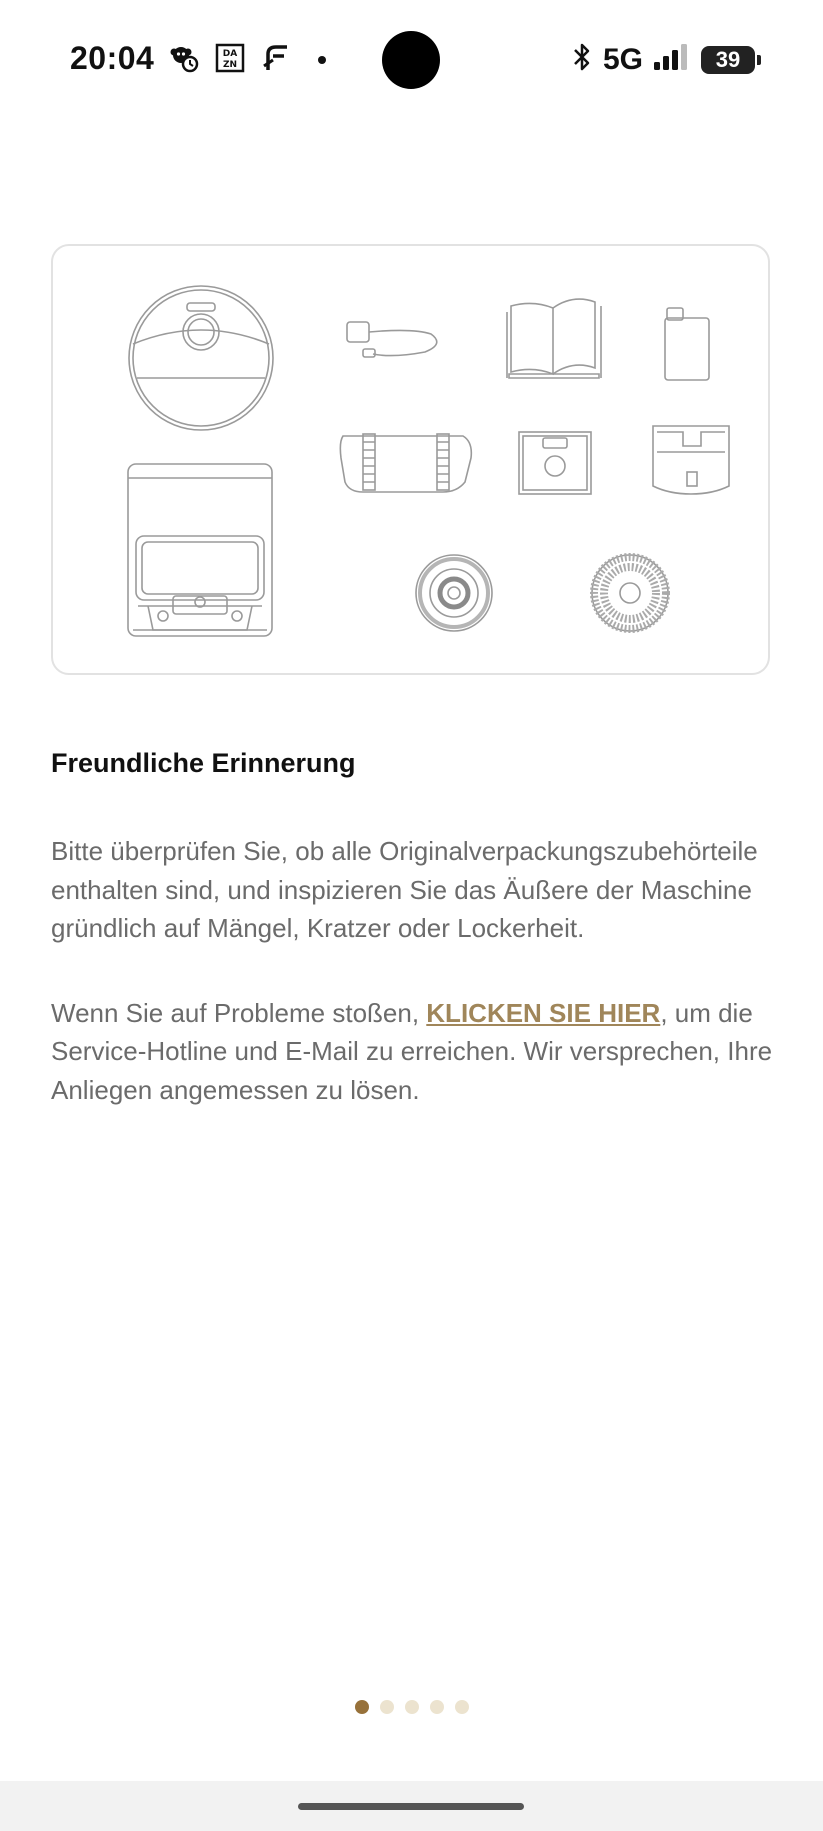 Image resolution: width=823 pixels, height=1831 pixels. I want to click on page-indicator, so click(411, 1707).